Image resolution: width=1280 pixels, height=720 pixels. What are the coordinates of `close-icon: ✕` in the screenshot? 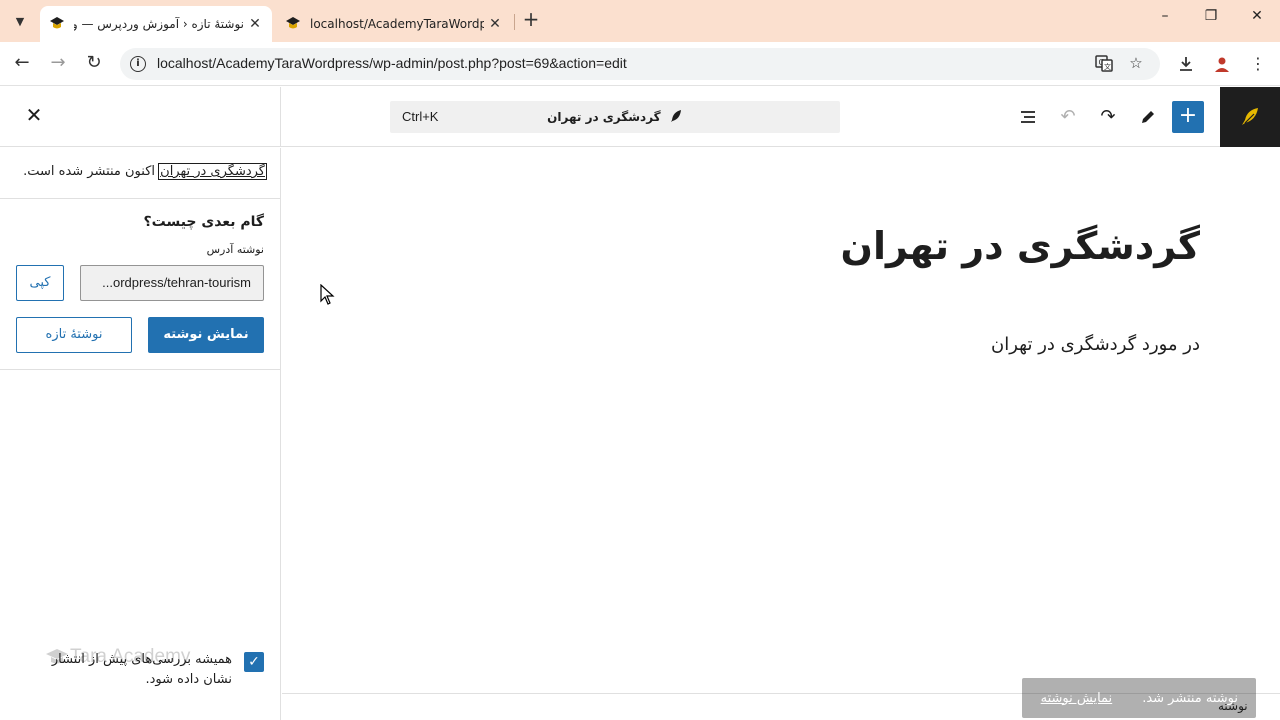 It's located at (34, 115).